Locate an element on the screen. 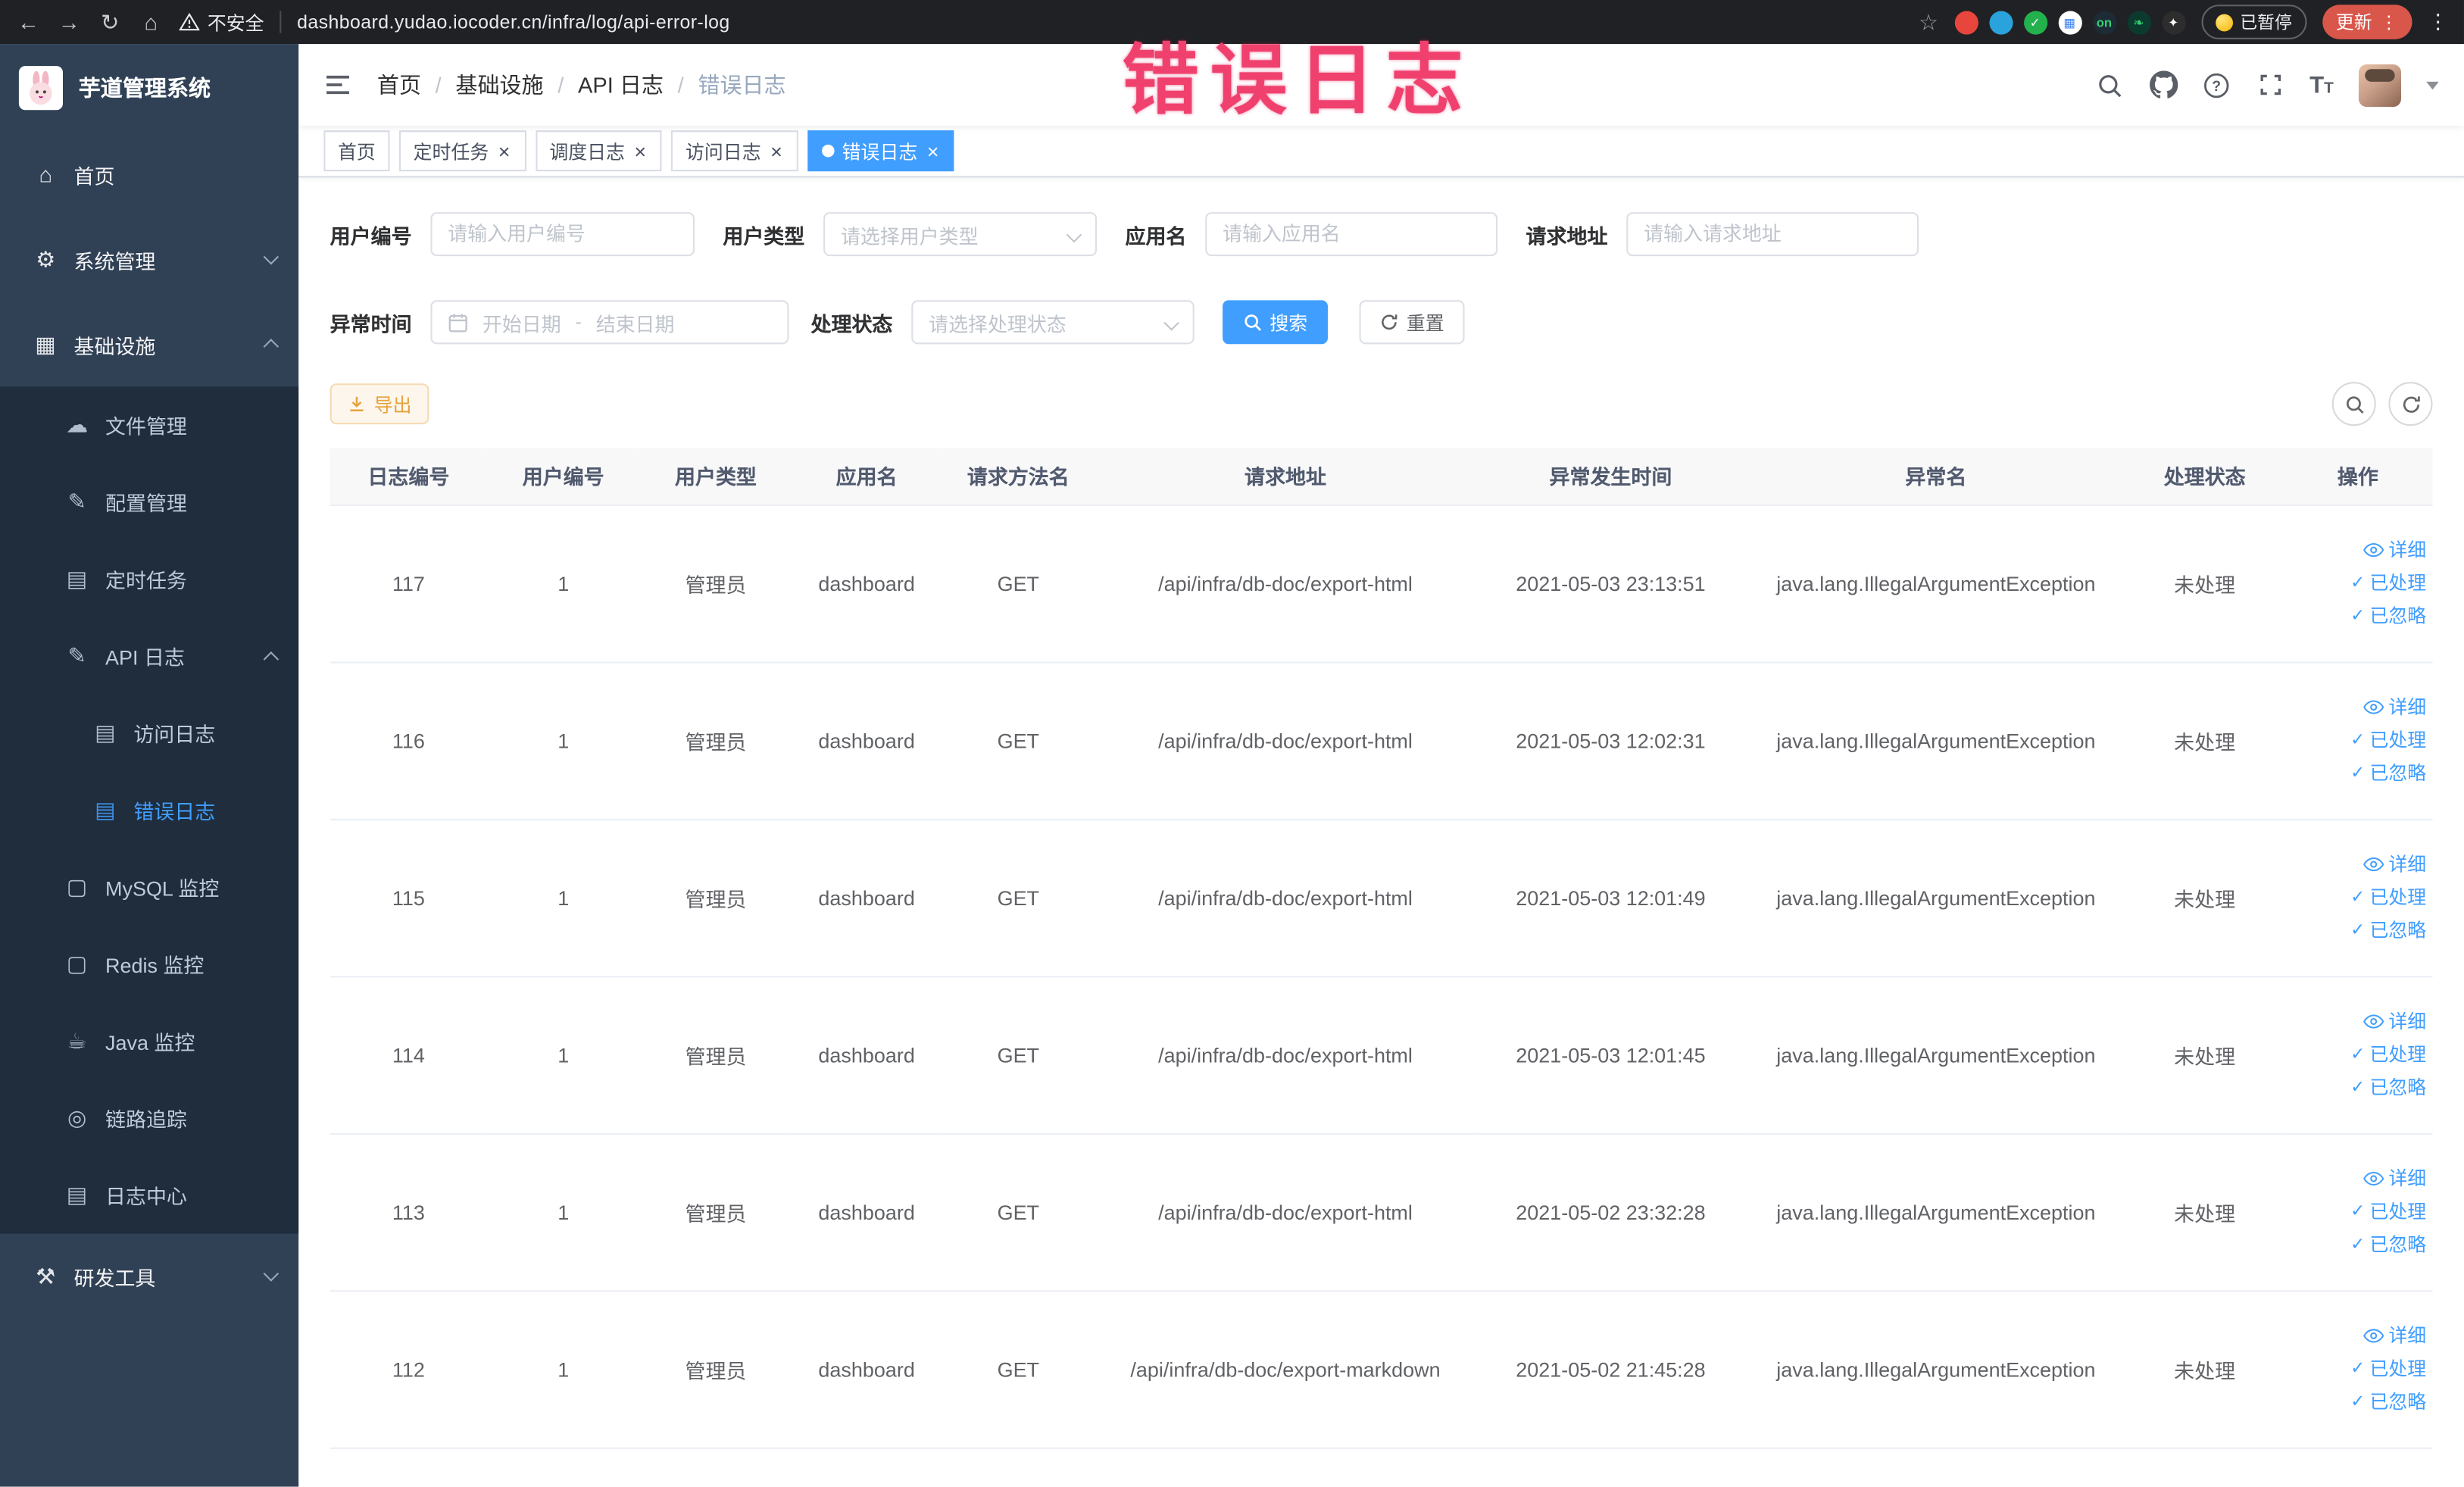  sidebar-item-java-monitor: ☕ Java 监控 is located at coordinates (149, 1041).